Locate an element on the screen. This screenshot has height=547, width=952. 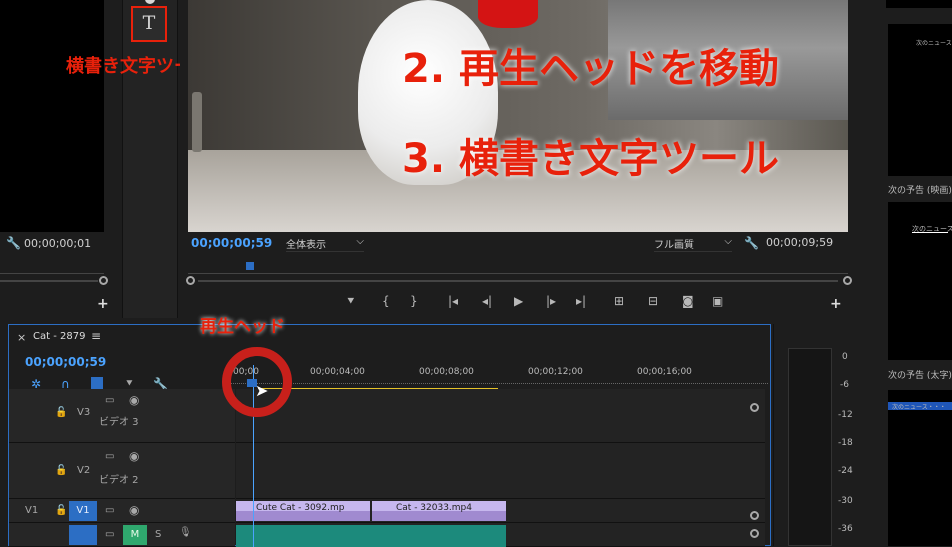
tools-panel is located at coordinates (150, 159).